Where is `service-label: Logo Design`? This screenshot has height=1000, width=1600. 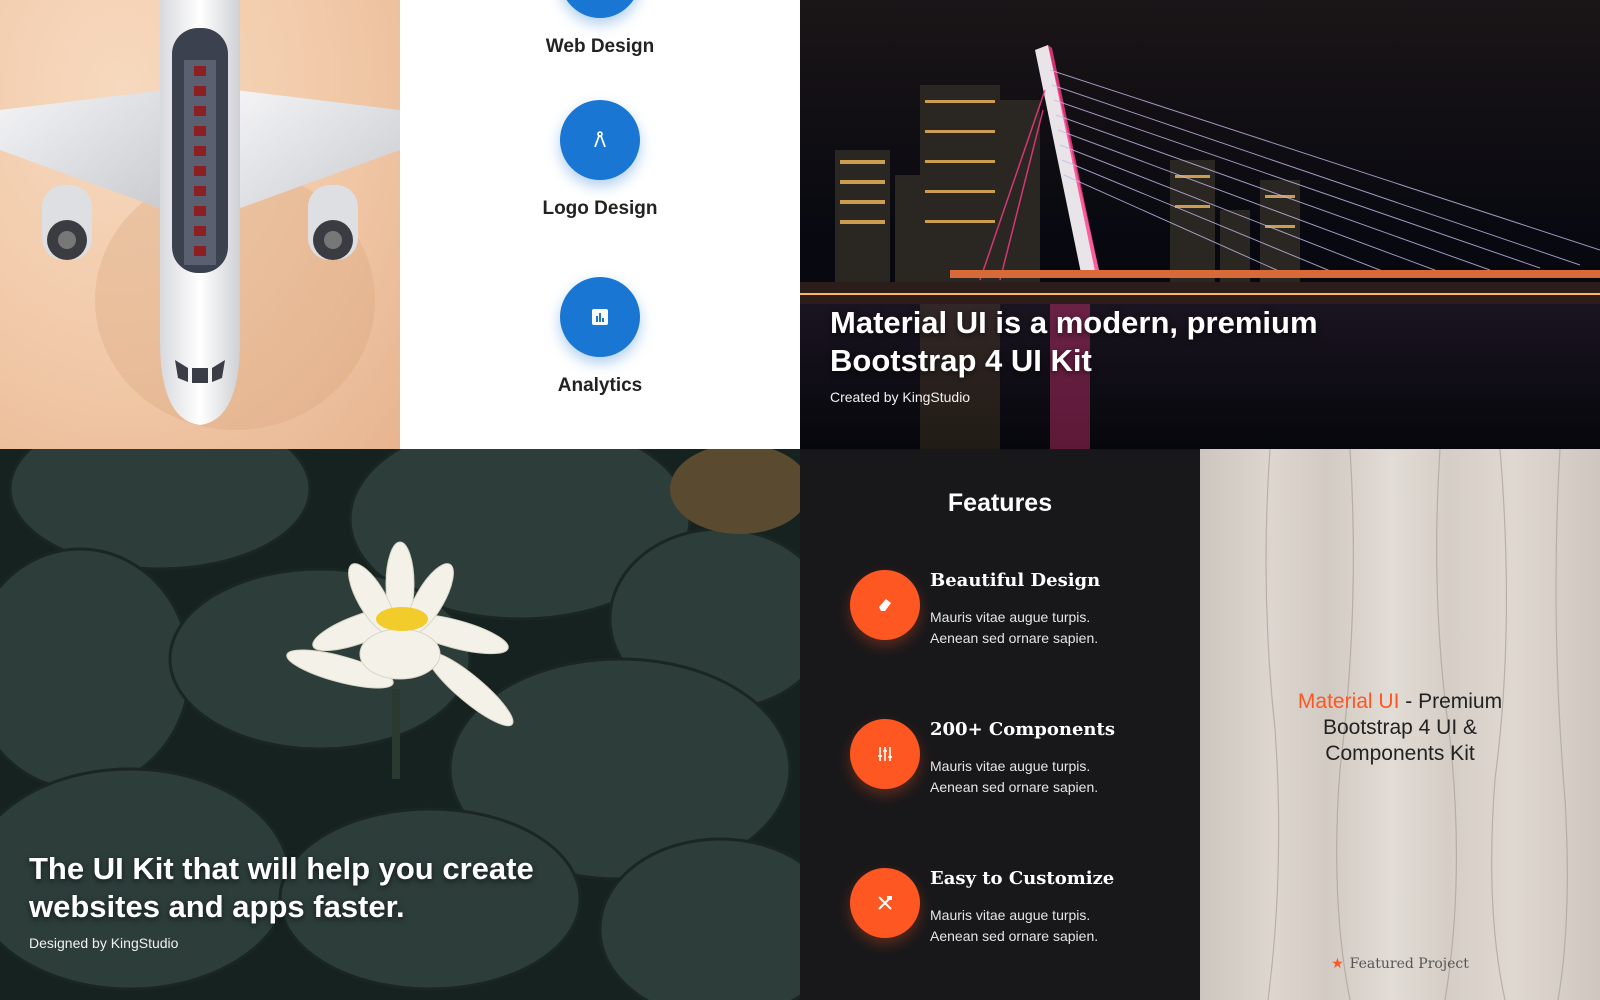 service-label: Logo Design is located at coordinates (600, 208).